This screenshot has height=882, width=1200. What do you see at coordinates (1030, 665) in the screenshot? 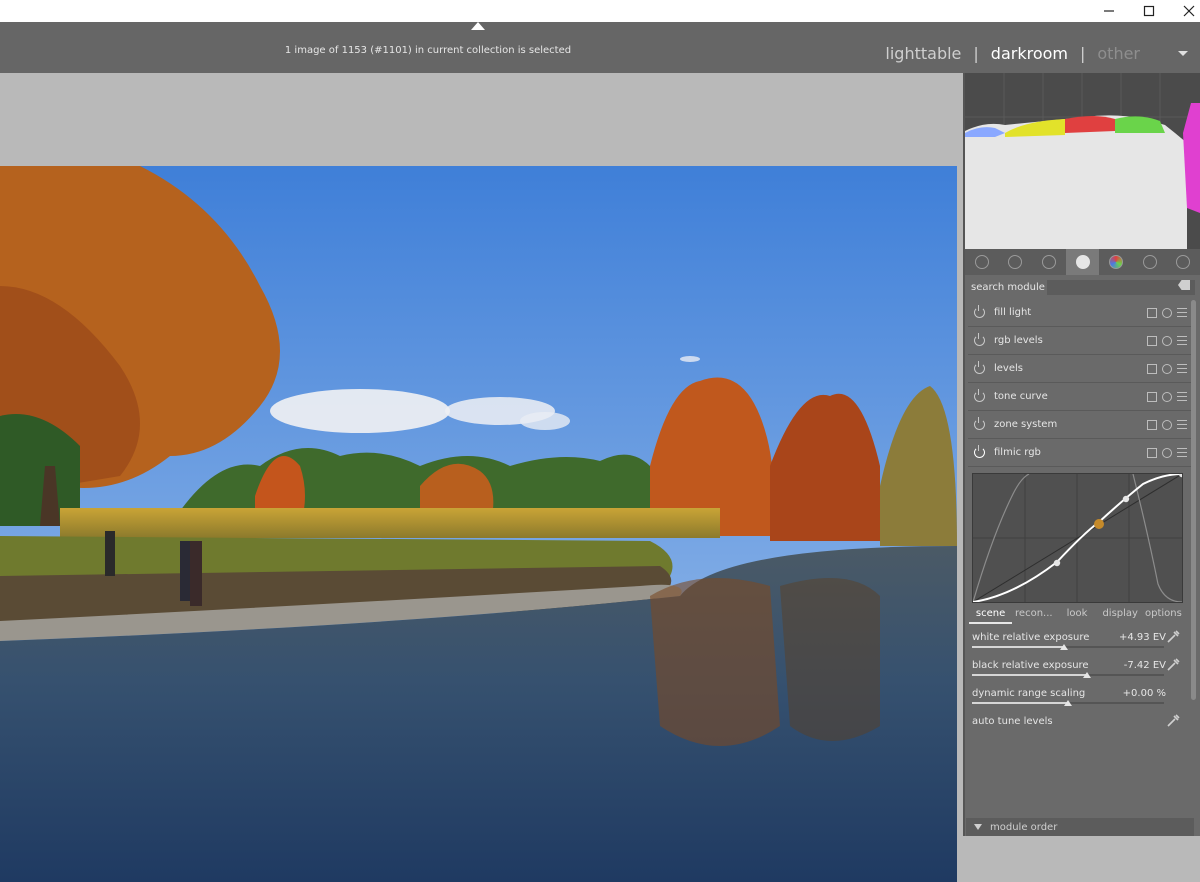
I see `slider-label: black relative exposure` at bounding box center [1030, 665].